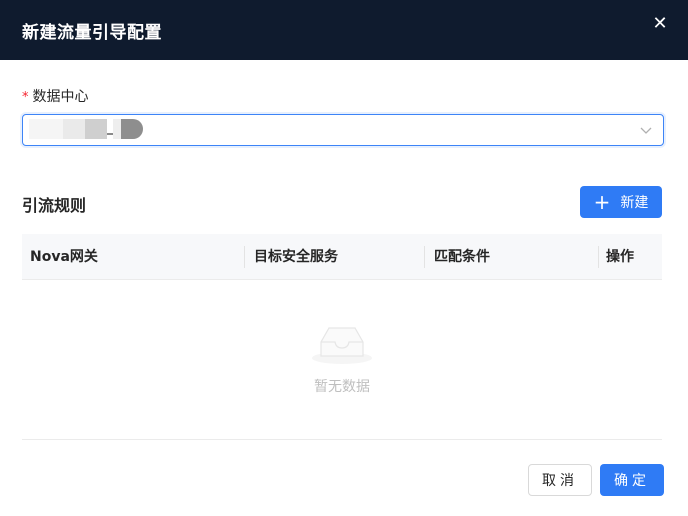 This screenshot has height=516, width=688. I want to click on rules-section-title: 引流规则, so click(54, 205).